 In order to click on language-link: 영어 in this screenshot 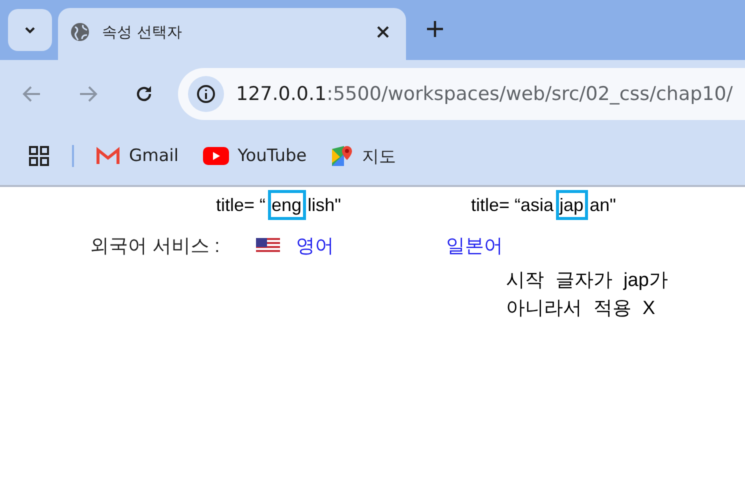, I will do `click(295, 246)`.